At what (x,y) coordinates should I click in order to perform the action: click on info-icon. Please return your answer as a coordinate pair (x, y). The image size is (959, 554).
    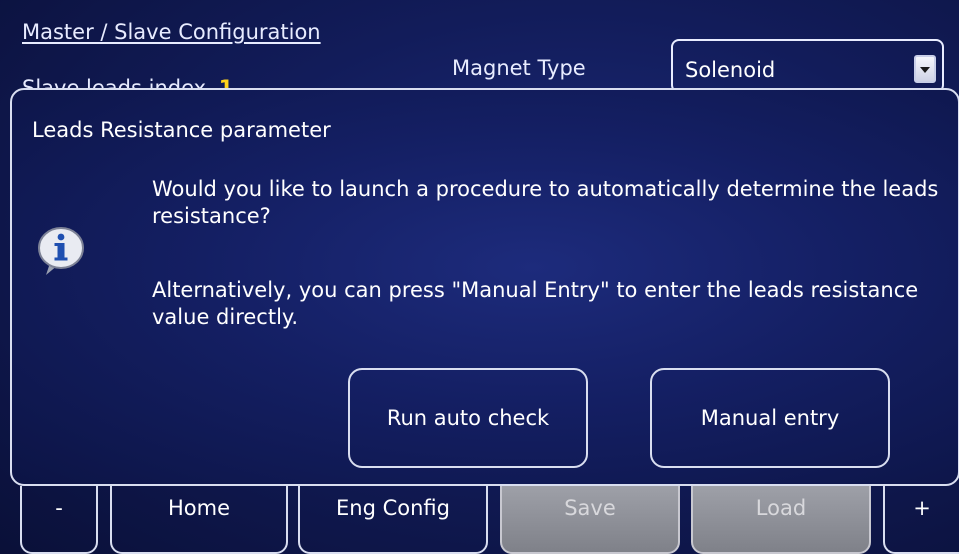
    Looking at the image, I should click on (61, 251).